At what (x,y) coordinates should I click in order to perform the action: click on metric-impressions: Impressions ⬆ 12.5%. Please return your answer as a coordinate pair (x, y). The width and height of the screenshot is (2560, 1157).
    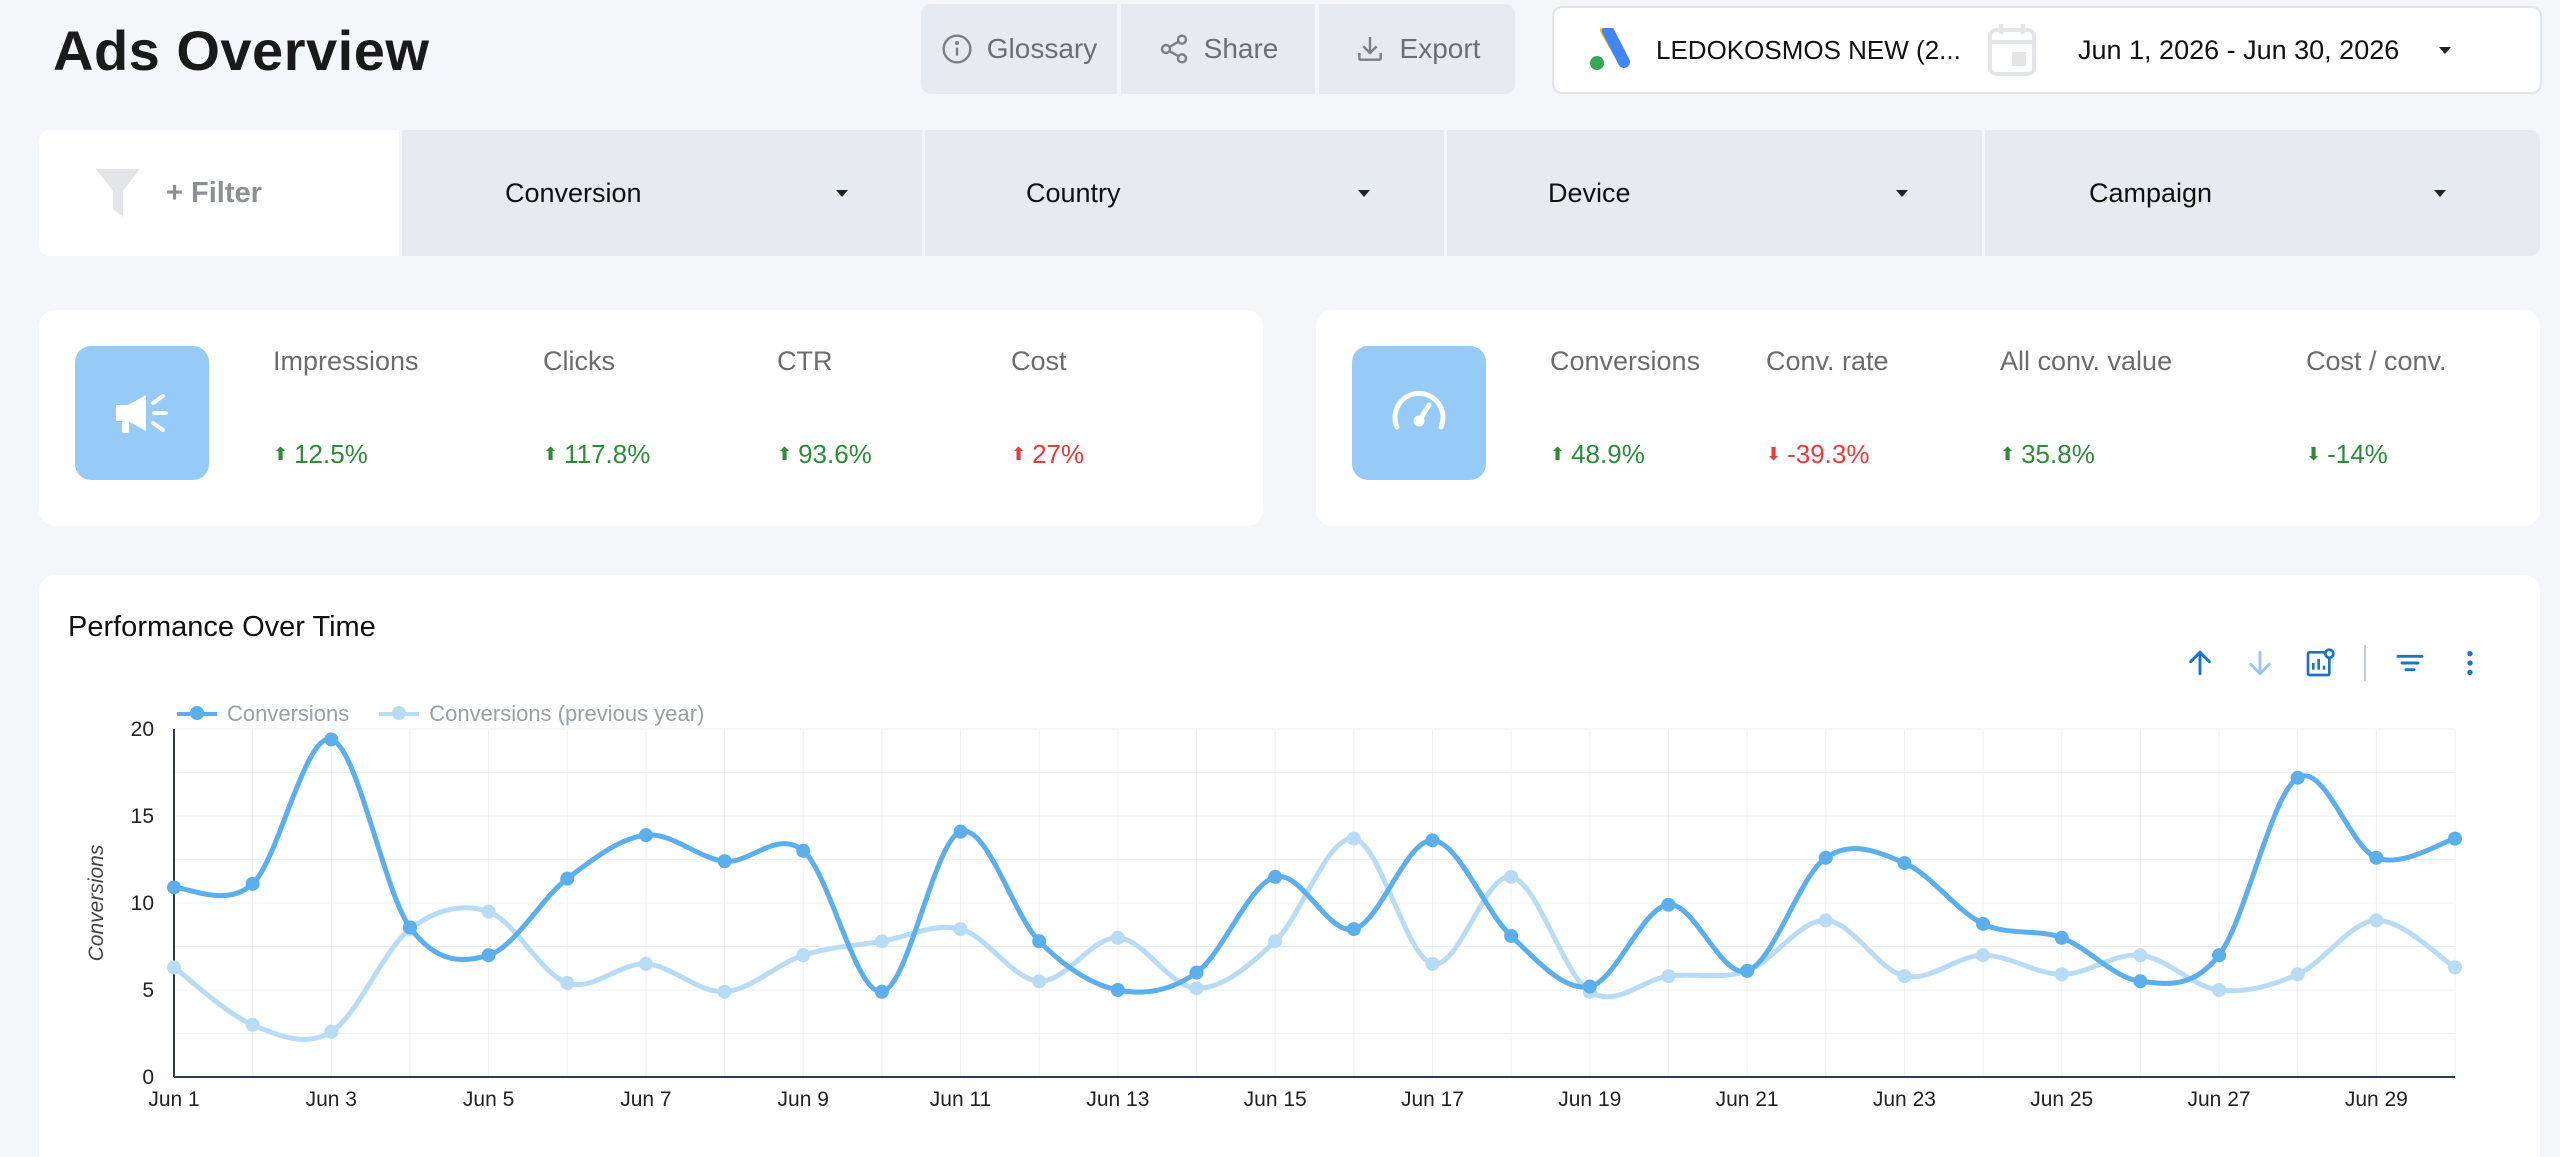
    Looking at the image, I should click on (346, 408).